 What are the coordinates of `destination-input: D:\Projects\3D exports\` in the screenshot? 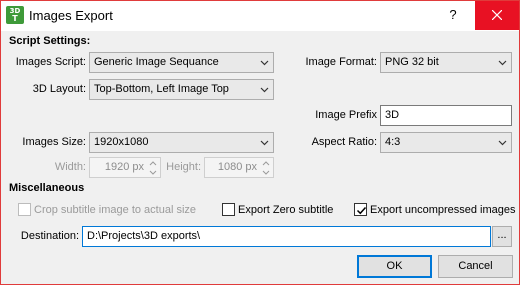 It's located at (286, 236).